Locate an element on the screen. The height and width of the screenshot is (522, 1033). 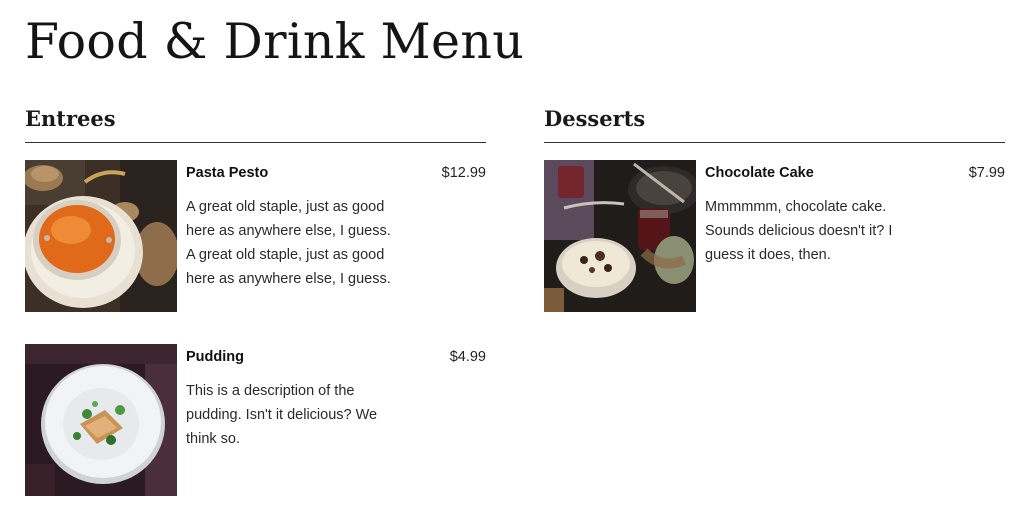
item-price: $7.99 is located at coordinates (986, 173).